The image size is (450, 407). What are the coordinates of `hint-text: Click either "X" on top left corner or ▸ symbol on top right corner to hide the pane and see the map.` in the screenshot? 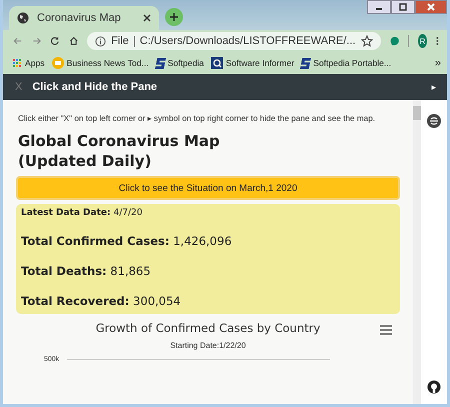 It's located at (197, 118).